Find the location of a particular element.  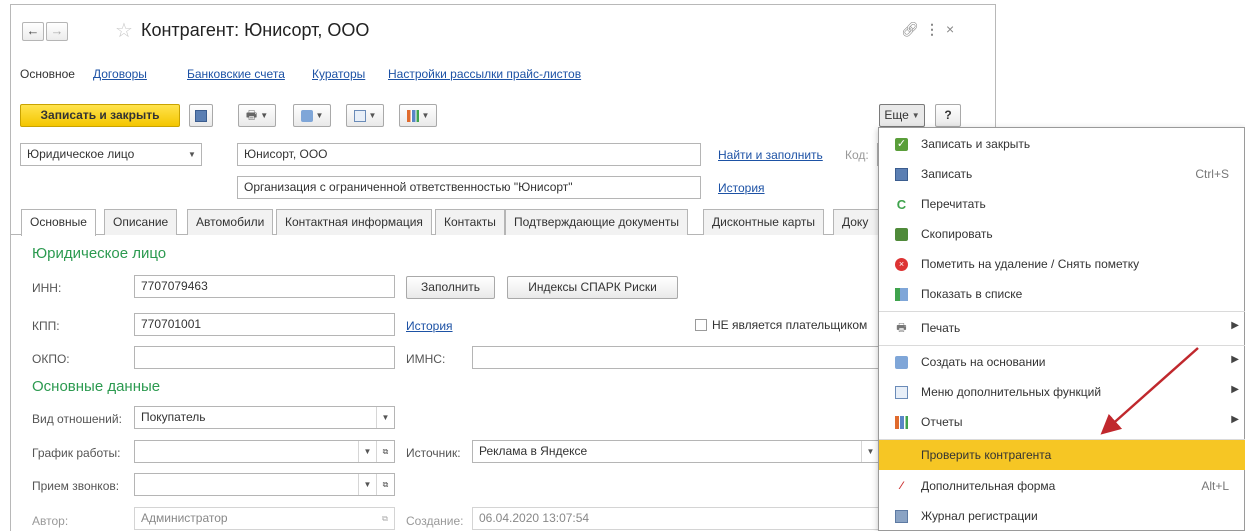

menu-label: Скопировать is located at coordinates (957, 234).